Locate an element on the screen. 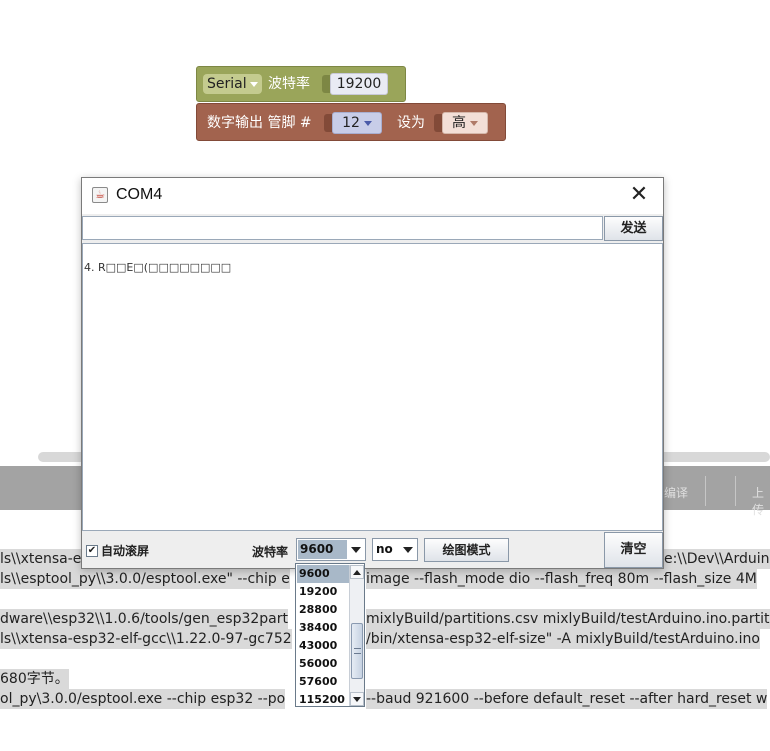 This screenshot has width=770, height=751. digital-write-label: 数字输出 管脚 # is located at coordinates (259, 123).